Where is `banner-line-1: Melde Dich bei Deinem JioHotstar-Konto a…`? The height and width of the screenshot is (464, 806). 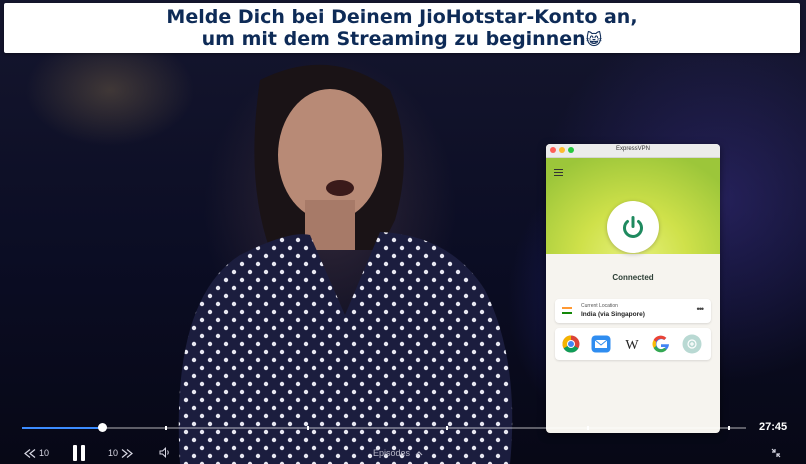 banner-line-1: Melde Dich bei Deinem JioHotstar-Konto a… is located at coordinates (402, 16).